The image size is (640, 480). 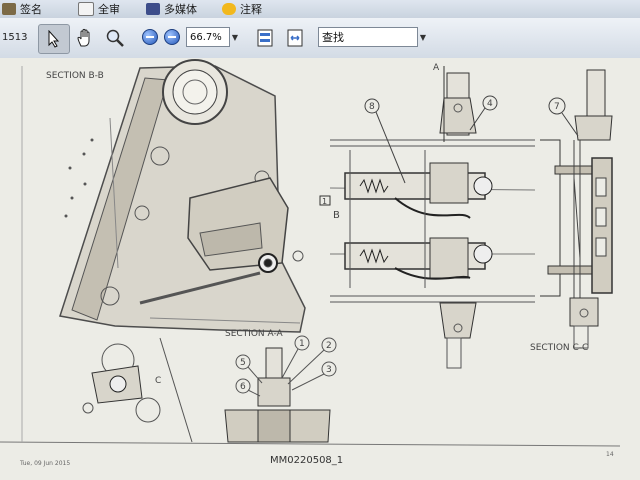 I want to click on select-tool-button, so click(x=54, y=39).